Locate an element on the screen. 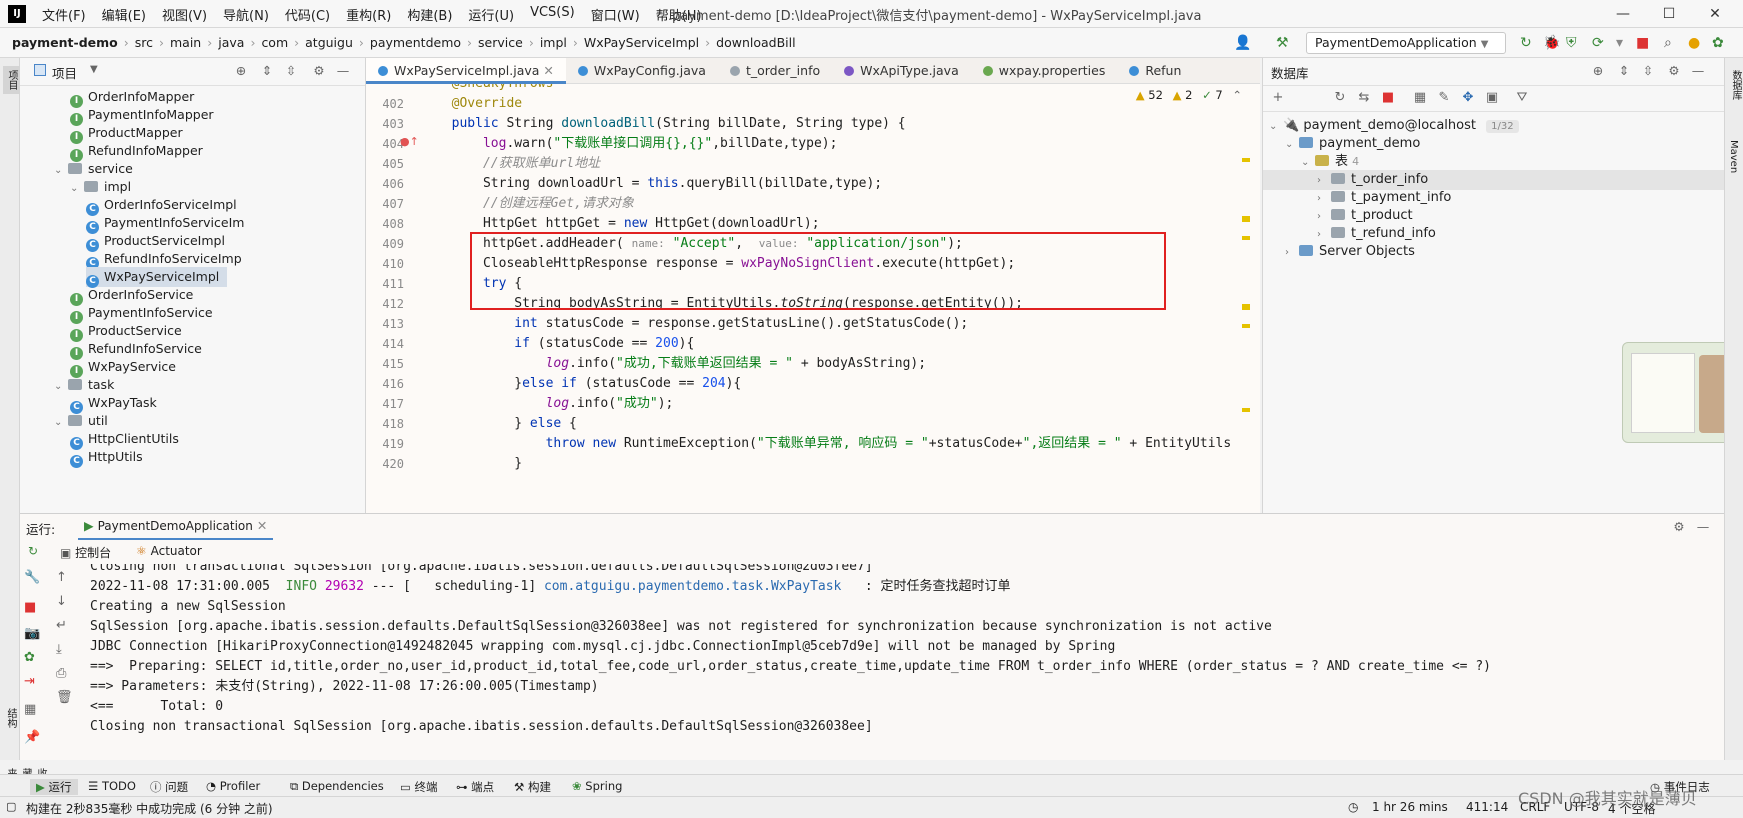 The width and height of the screenshot is (1743, 818). tree-item: C WxPayServiceImpl is located at coordinates (157, 277).